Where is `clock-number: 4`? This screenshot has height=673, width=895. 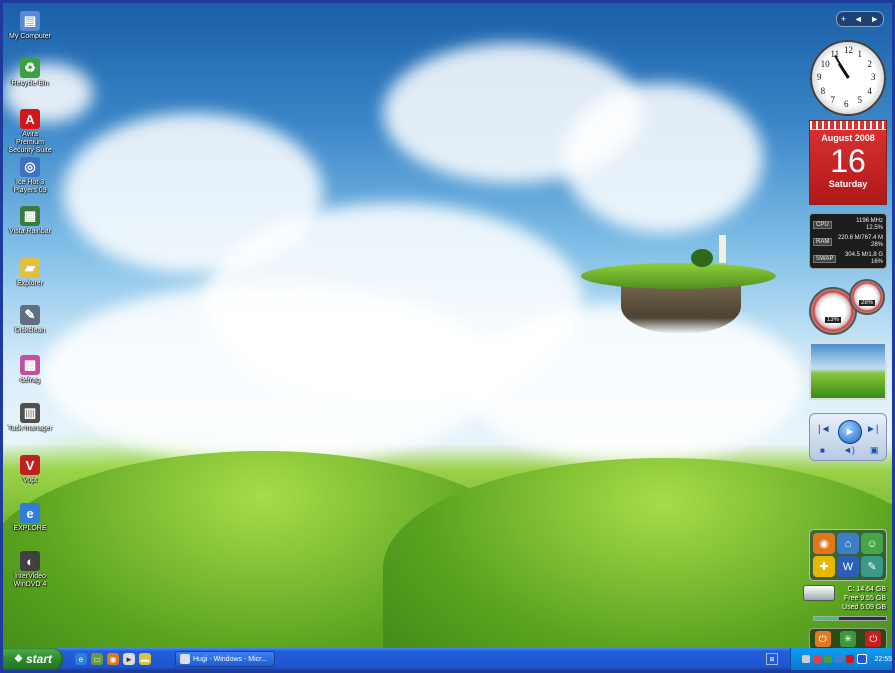
clock-number: 4 is located at coordinates (869, 90).